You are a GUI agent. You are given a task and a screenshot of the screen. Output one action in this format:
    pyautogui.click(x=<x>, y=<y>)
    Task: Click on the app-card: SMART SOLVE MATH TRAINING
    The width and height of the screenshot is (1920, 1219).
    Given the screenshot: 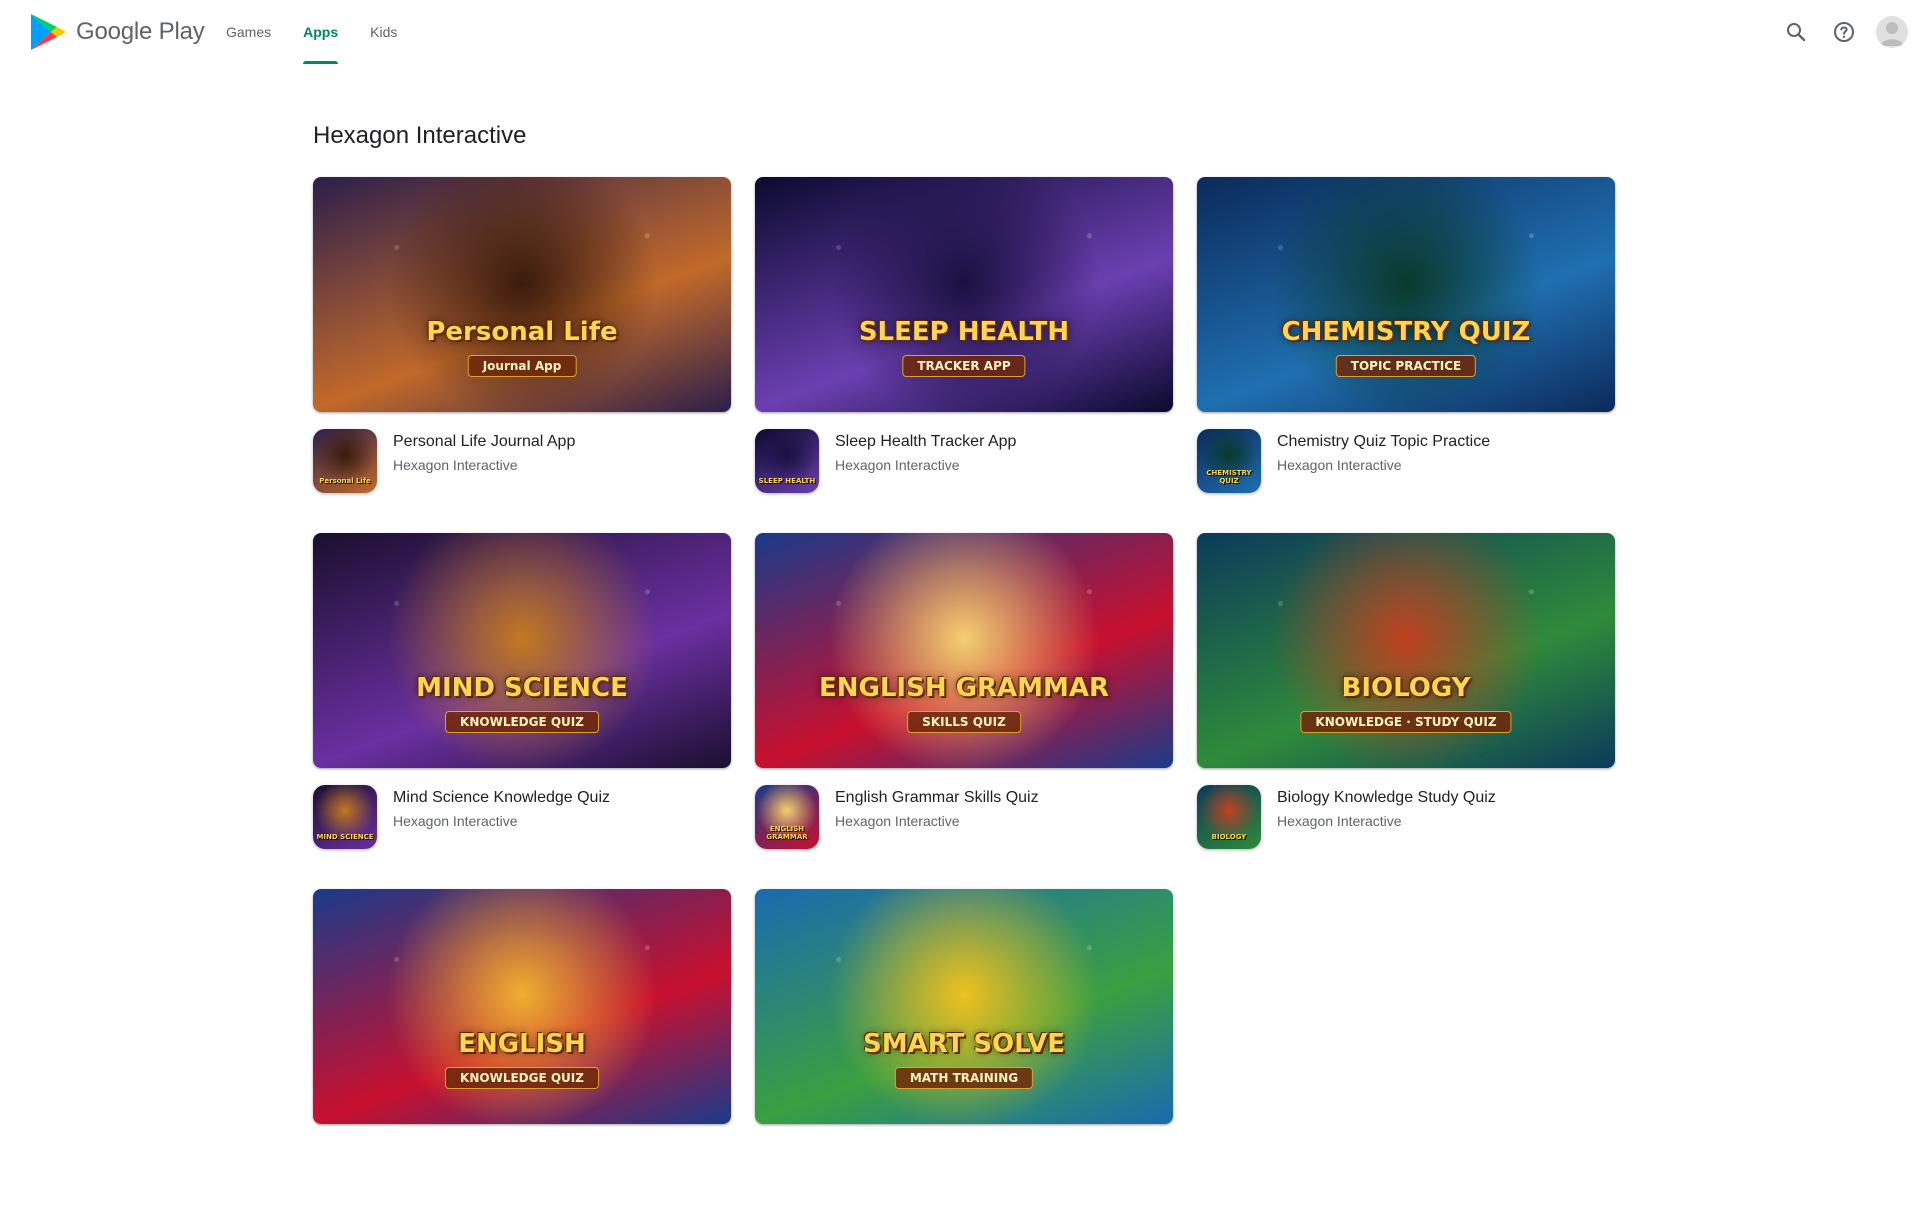 What is the action you would take?
    pyautogui.click(x=964, y=1054)
    